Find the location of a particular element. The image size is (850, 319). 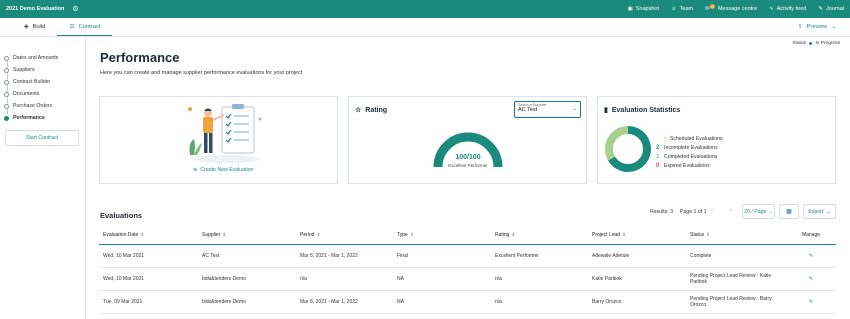

snapshot-link: ▣ Snapshot is located at coordinates (643, 9).